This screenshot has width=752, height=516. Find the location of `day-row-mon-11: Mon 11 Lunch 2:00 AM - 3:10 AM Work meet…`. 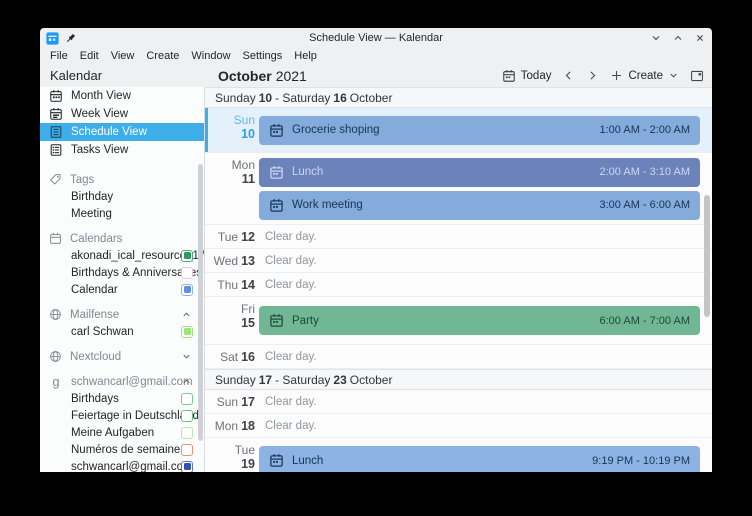

day-row-mon-11: Mon 11 Lunch 2:00 AM - 3:10 AM Work meet… is located at coordinates (458, 189).